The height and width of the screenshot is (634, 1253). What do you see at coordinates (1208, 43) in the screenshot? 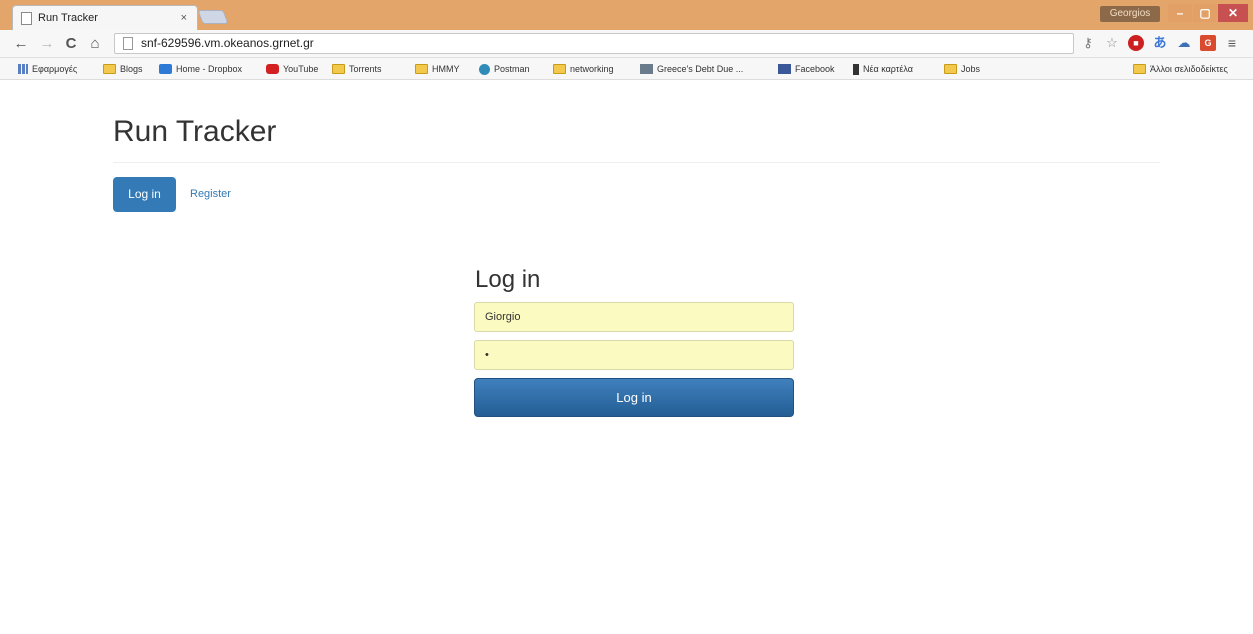
I see `badge-icon: G` at bounding box center [1208, 43].